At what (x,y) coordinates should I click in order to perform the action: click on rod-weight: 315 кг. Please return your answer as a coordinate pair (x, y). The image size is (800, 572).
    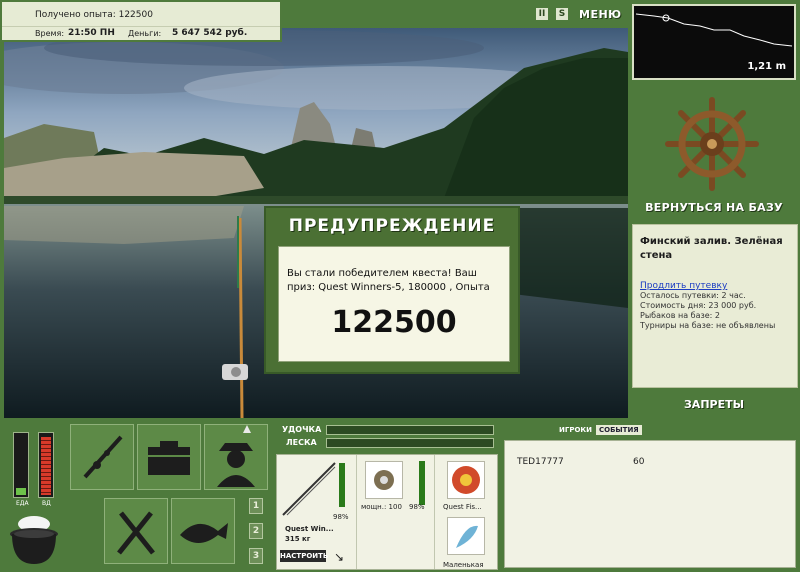
    Looking at the image, I should click on (298, 539).